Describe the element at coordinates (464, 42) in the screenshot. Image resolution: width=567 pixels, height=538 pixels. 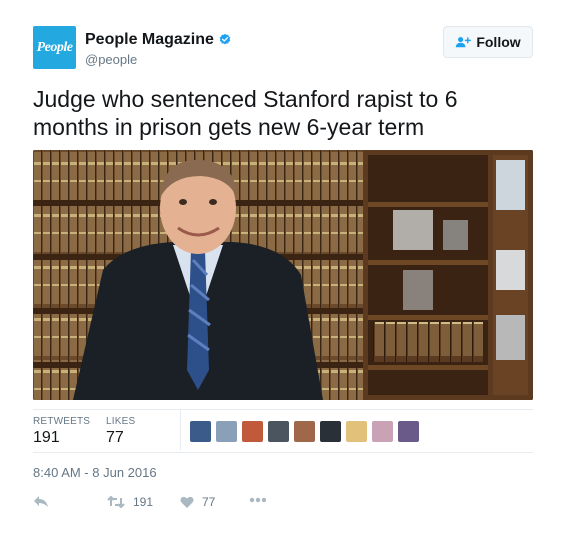
I see `add-user-icon` at that location.